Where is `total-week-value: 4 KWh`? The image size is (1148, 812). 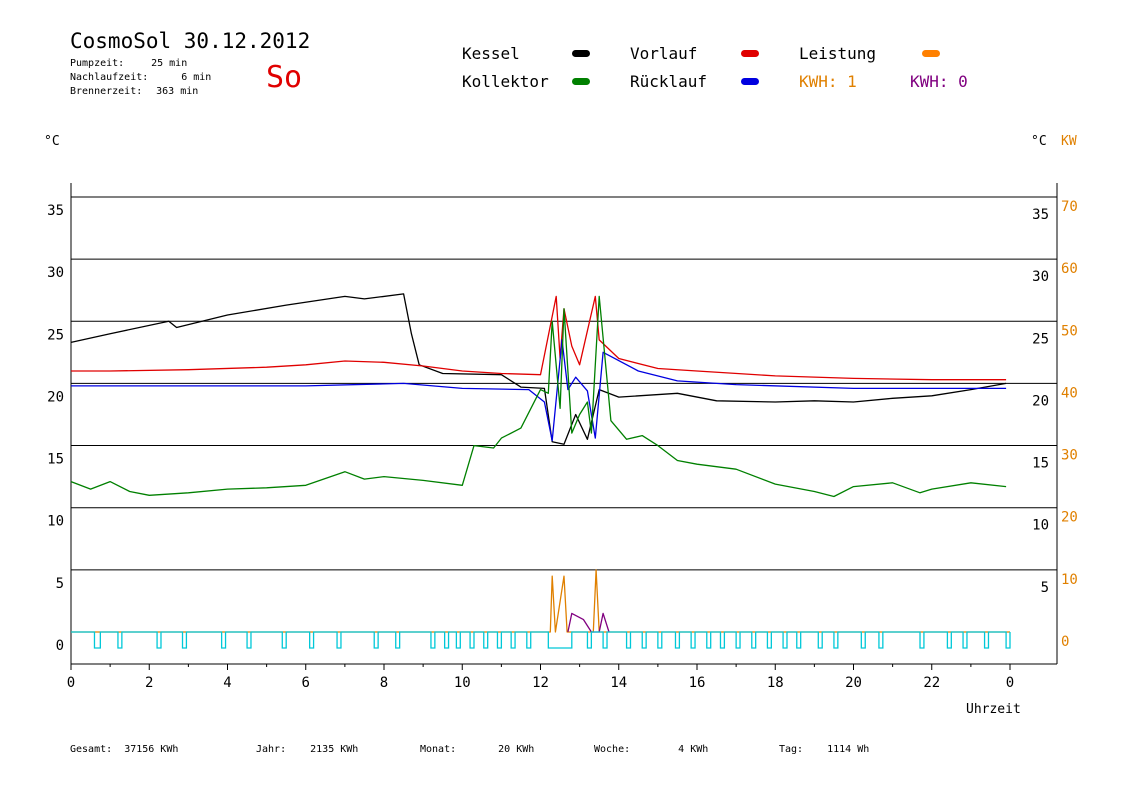 total-week-value: 4 KWh is located at coordinates (693, 749).